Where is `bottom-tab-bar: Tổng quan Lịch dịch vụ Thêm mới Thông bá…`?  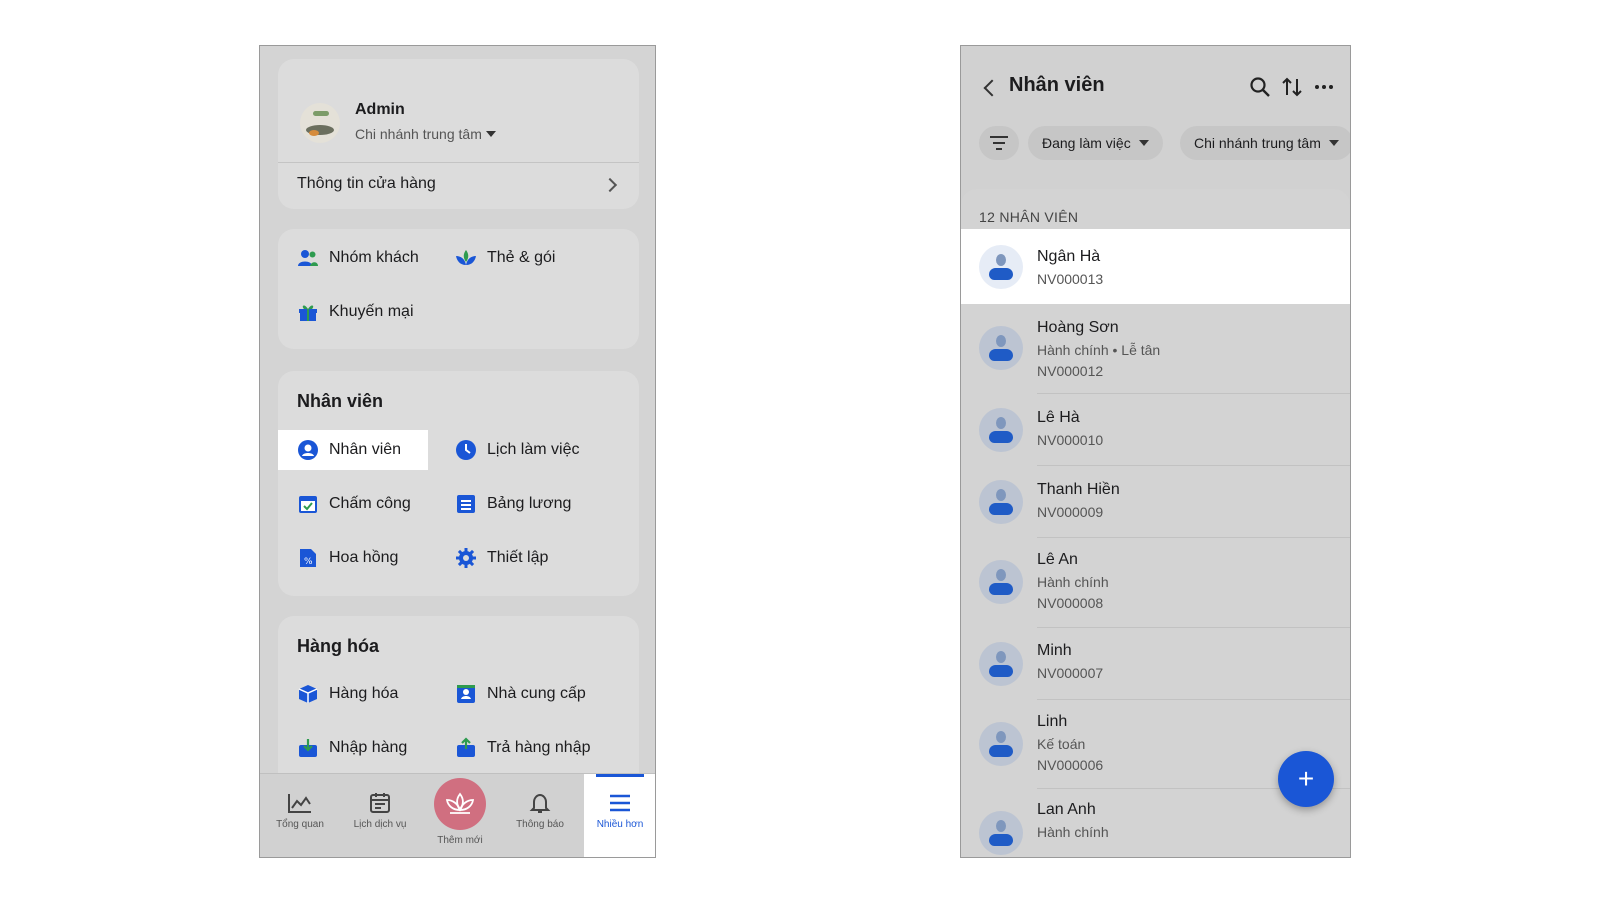 bottom-tab-bar: Tổng quan Lịch dịch vụ Thêm mới Thông bá… is located at coordinates (457, 815).